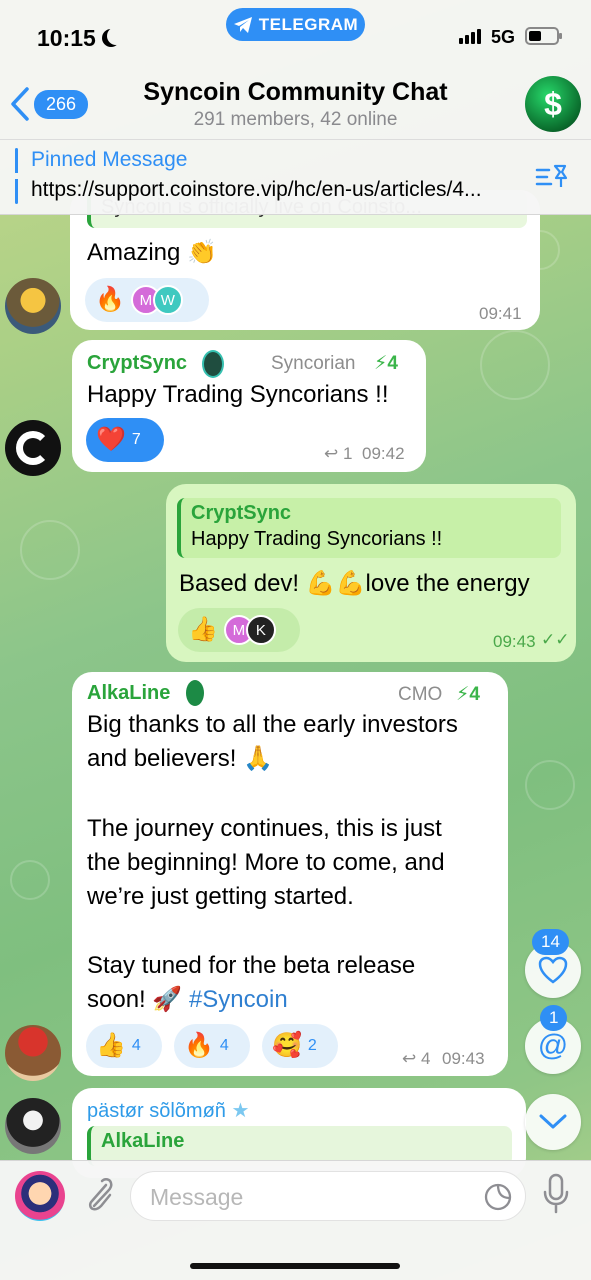 The image size is (591, 1280). I want to click on message-line: The journey continues, this is just, so click(264, 828).